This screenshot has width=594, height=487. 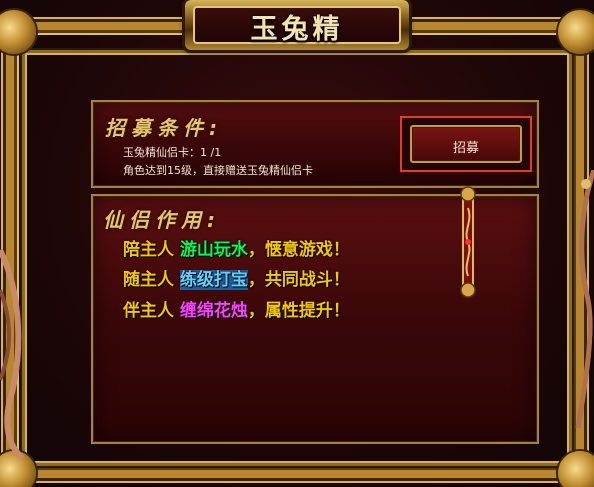 What do you see at coordinates (298, 311) in the screenshot?
I see `effect-suffix: ，属性提升！` at bounding box center [298, 311].